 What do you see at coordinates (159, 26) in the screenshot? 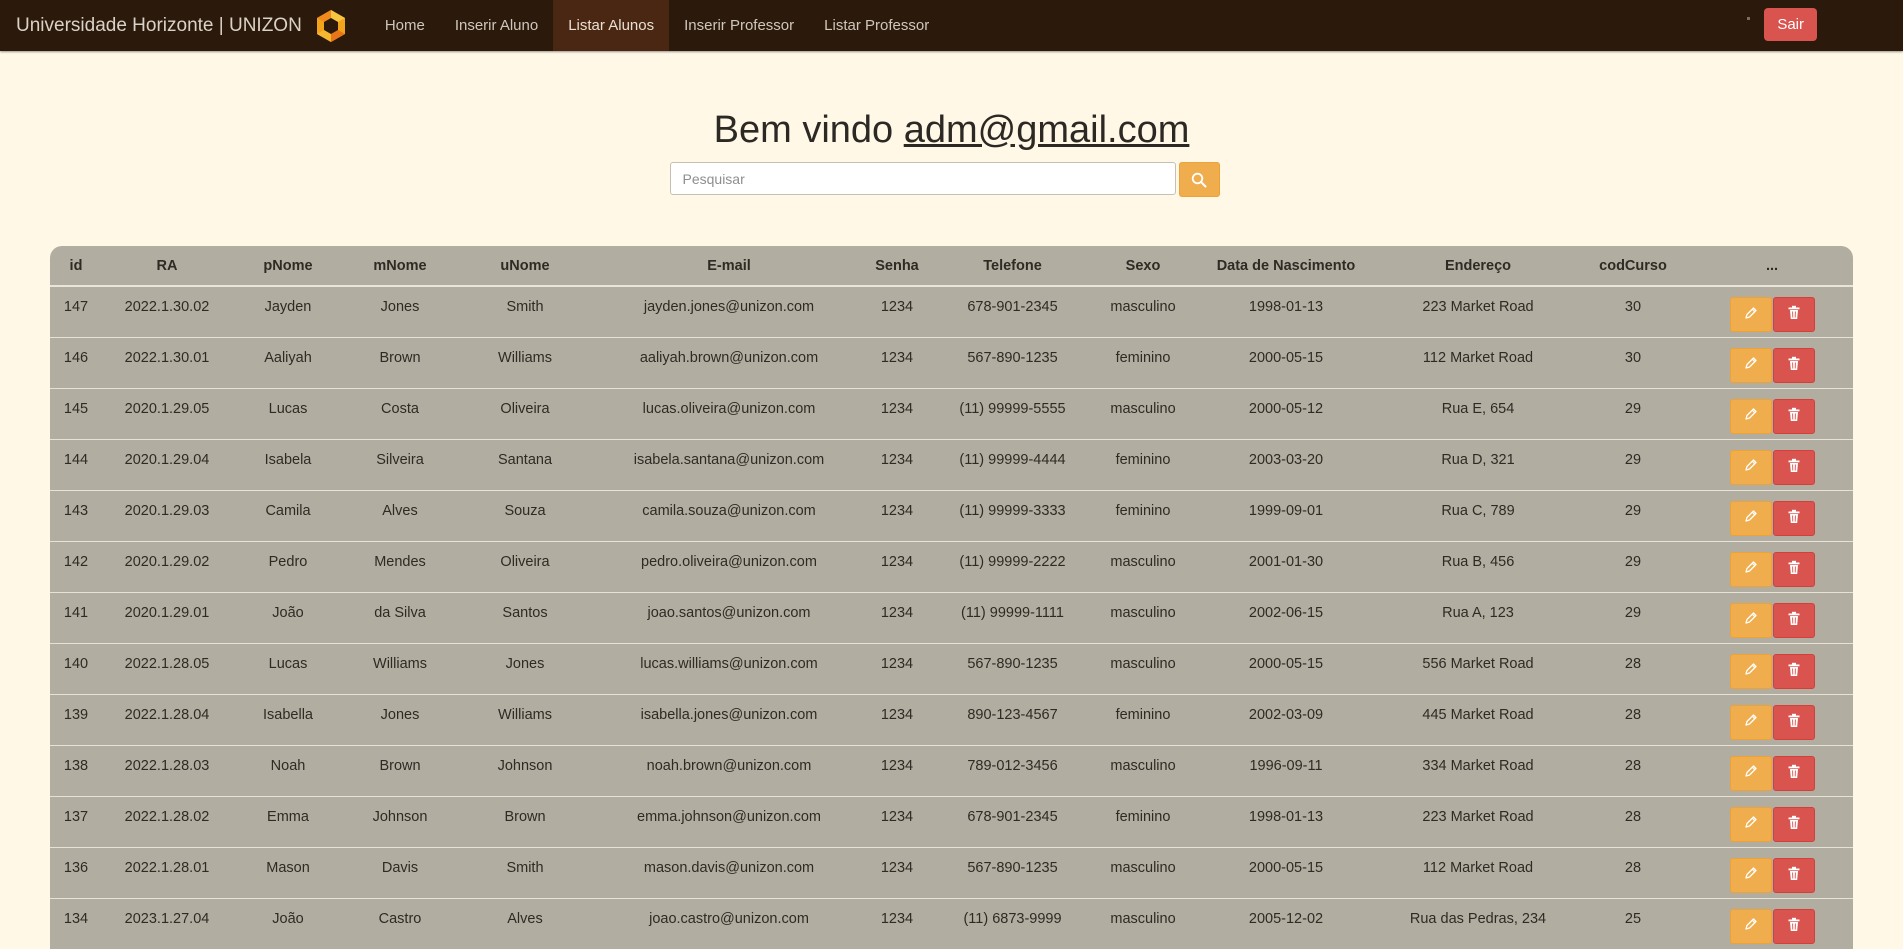
I see `brand-title: Universidade Horizonte | UNIZON` at bounding box center [159, 26].